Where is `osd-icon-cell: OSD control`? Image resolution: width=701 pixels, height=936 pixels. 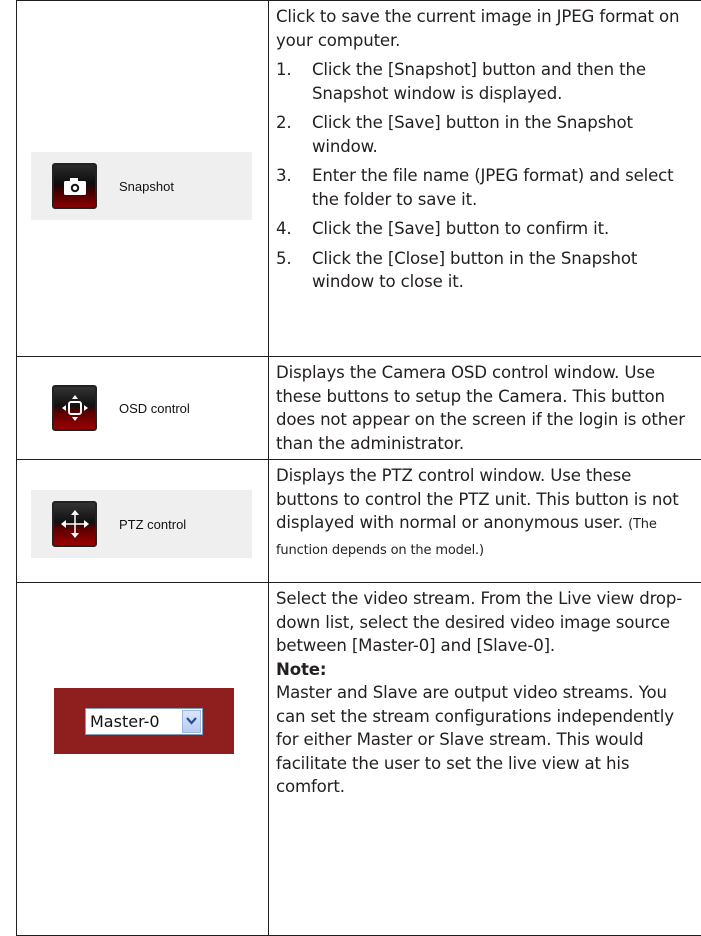
osd-icon-cell: OSD control is located at coordinates (143, 408).